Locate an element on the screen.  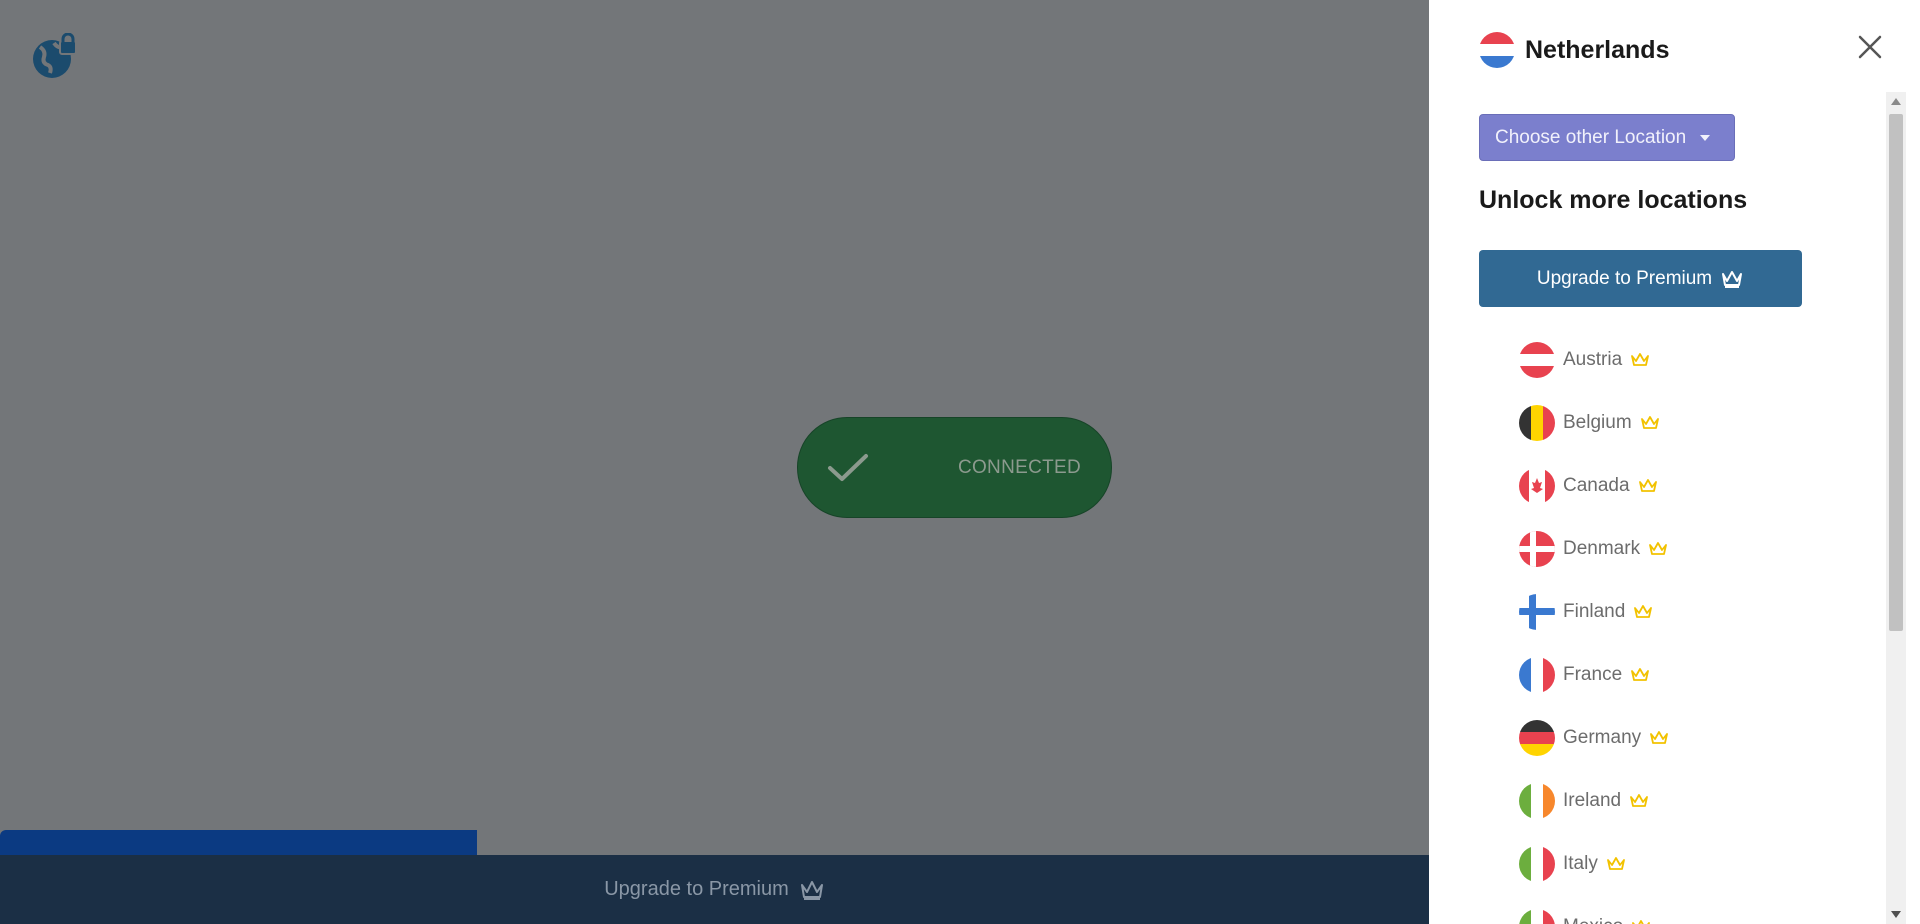
france-flag-icon is located at coordinates (1537, 674).